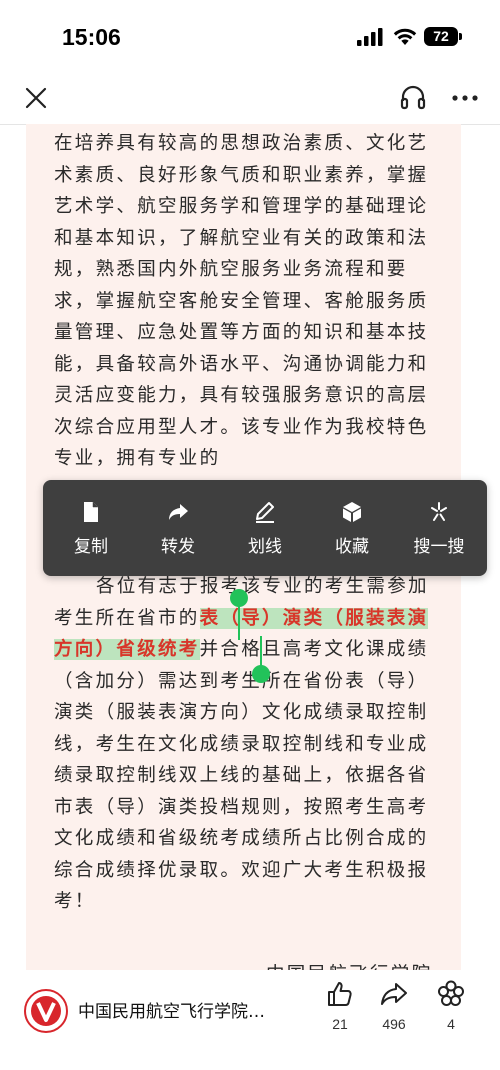 The height and width of the screenshot is (1070, 500). Describe the element at coordinates (178, 547) in the screenshot. I see `menu-label: 转发` at that location.